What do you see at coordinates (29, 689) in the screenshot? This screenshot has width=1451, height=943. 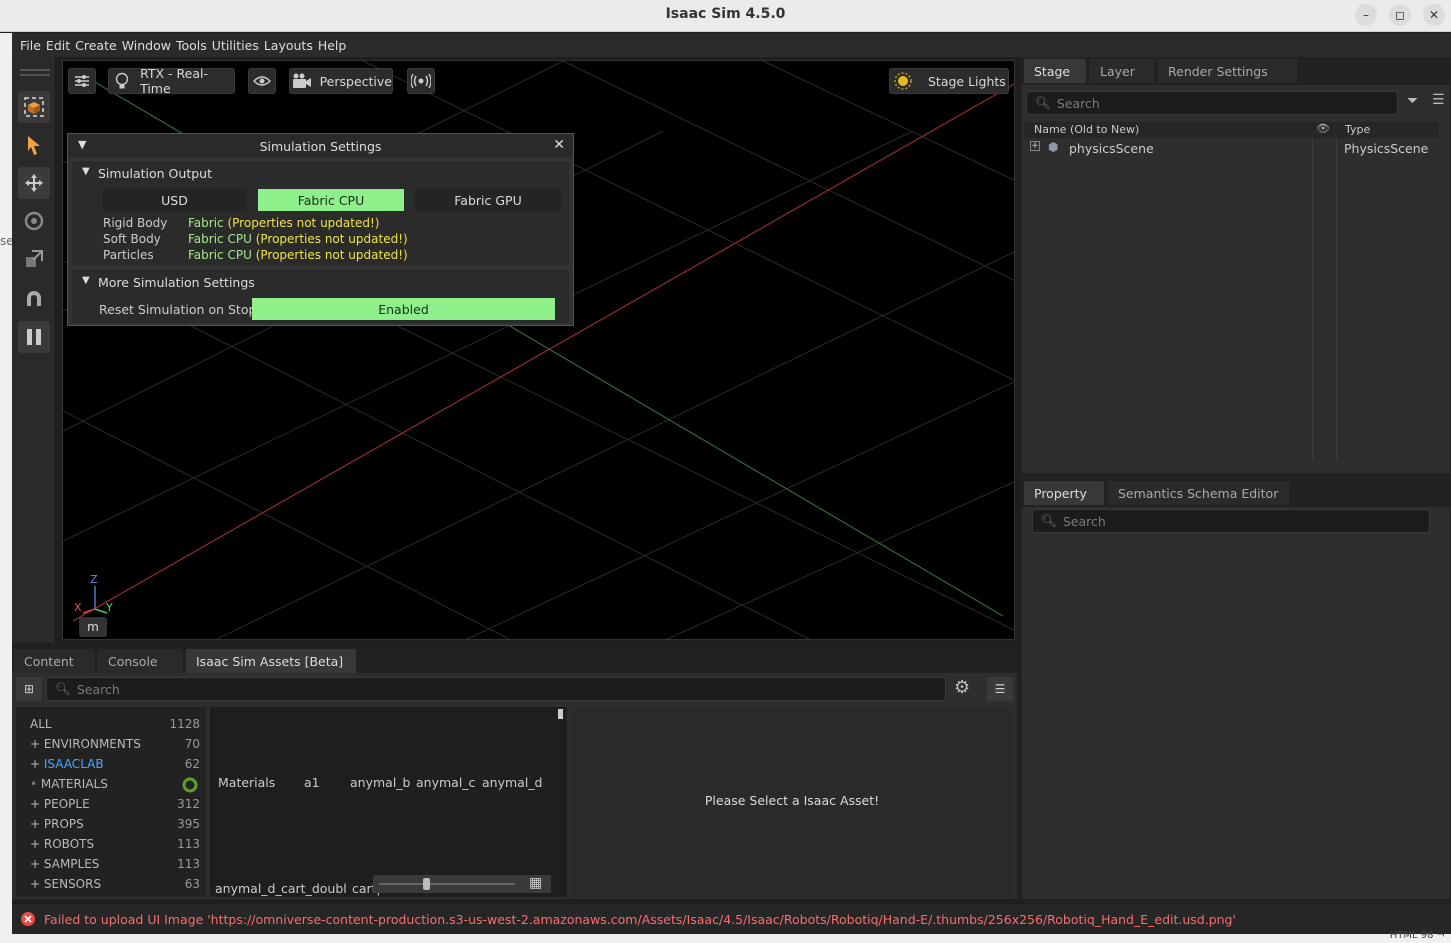 I see `tree-view-button: ⊞` at bounding box center [29, 689].